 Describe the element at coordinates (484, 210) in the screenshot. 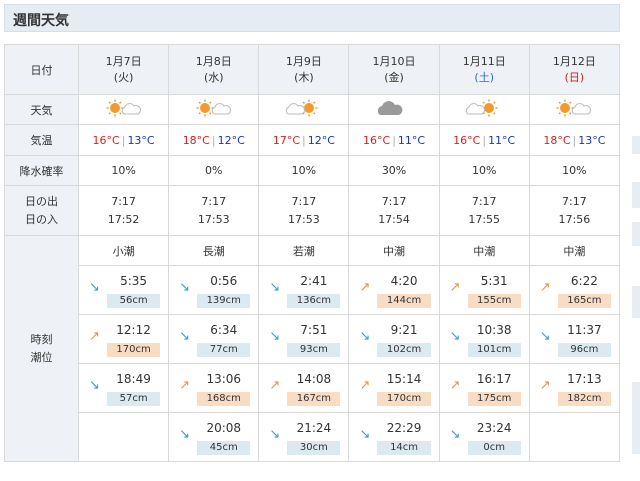

I see `sun-times: 7:17 17:55` at that location.